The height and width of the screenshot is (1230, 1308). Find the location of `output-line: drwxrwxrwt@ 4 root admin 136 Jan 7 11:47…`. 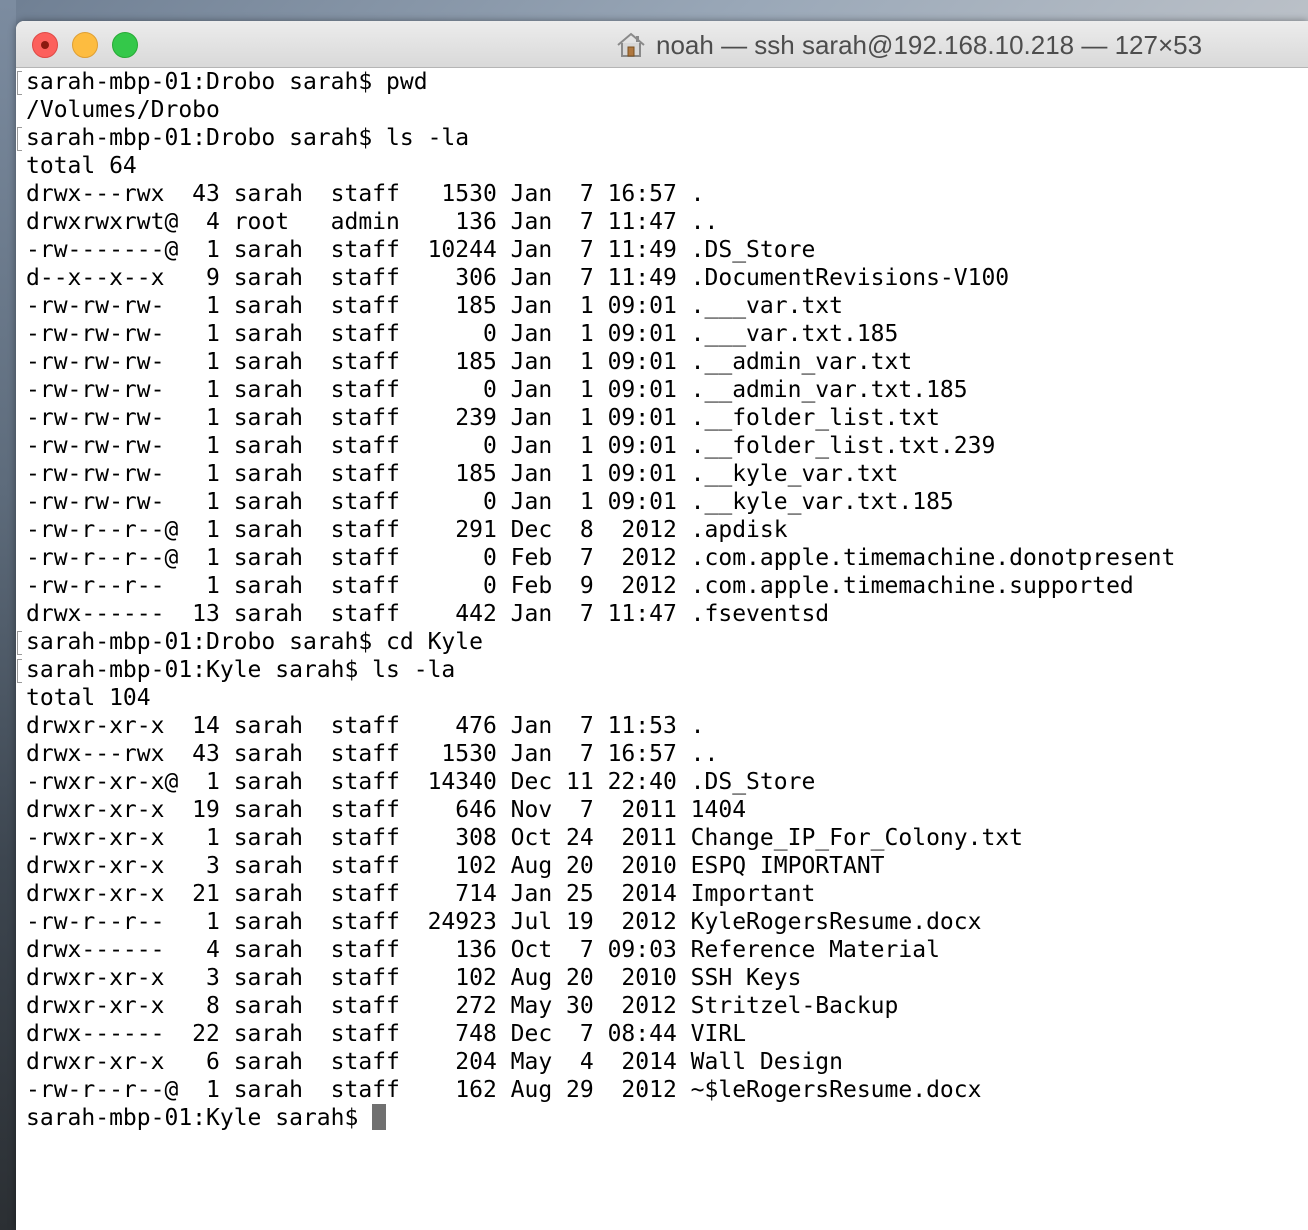

output-line: drwxrwxrwt@ 4 root admin 136 Jan 7 11:47… is located at coordinates (372, 222).